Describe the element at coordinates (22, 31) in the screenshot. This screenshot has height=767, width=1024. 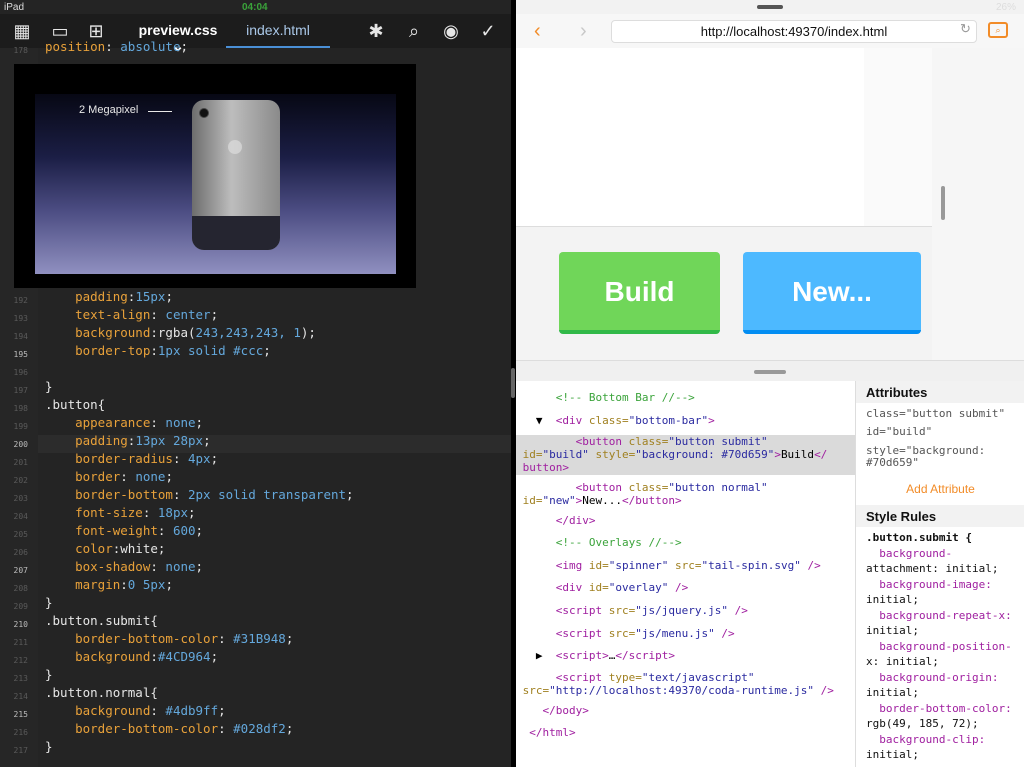
I see `grid-icon: ▦` at that location.